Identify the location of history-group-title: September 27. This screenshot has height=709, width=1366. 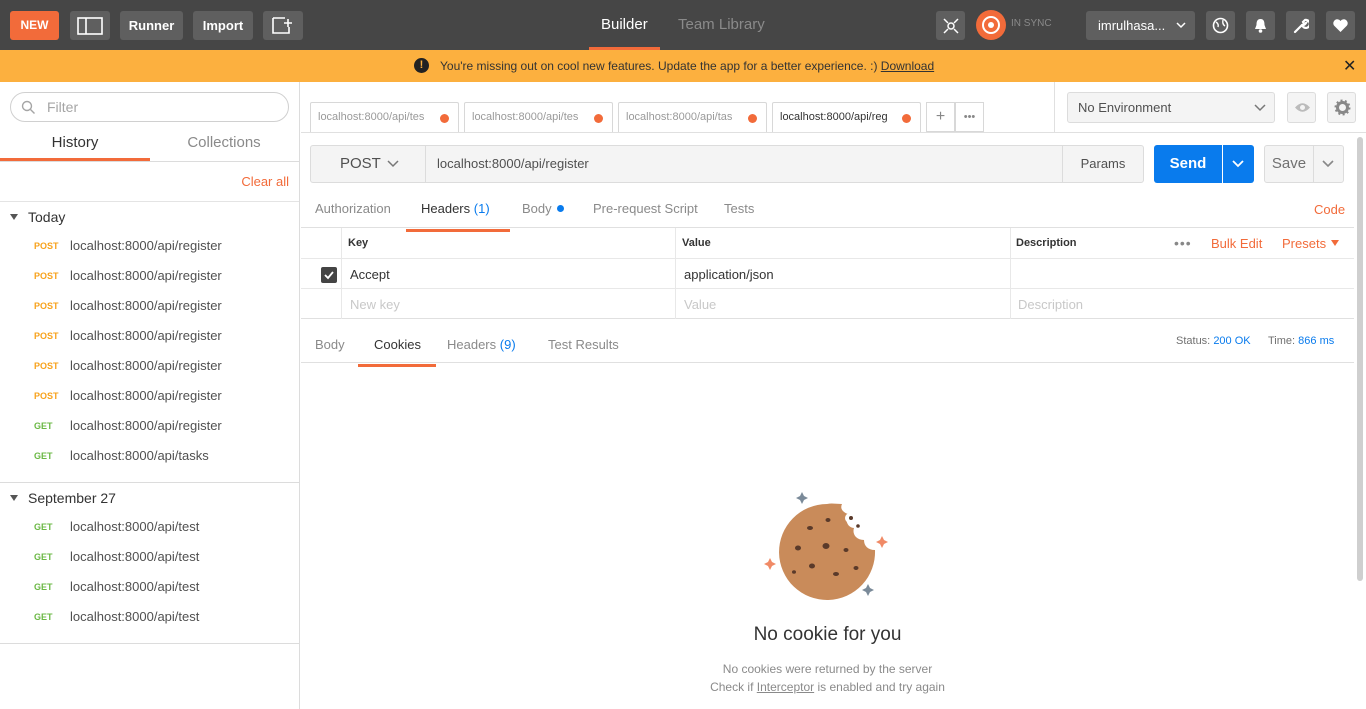
(72, 498).